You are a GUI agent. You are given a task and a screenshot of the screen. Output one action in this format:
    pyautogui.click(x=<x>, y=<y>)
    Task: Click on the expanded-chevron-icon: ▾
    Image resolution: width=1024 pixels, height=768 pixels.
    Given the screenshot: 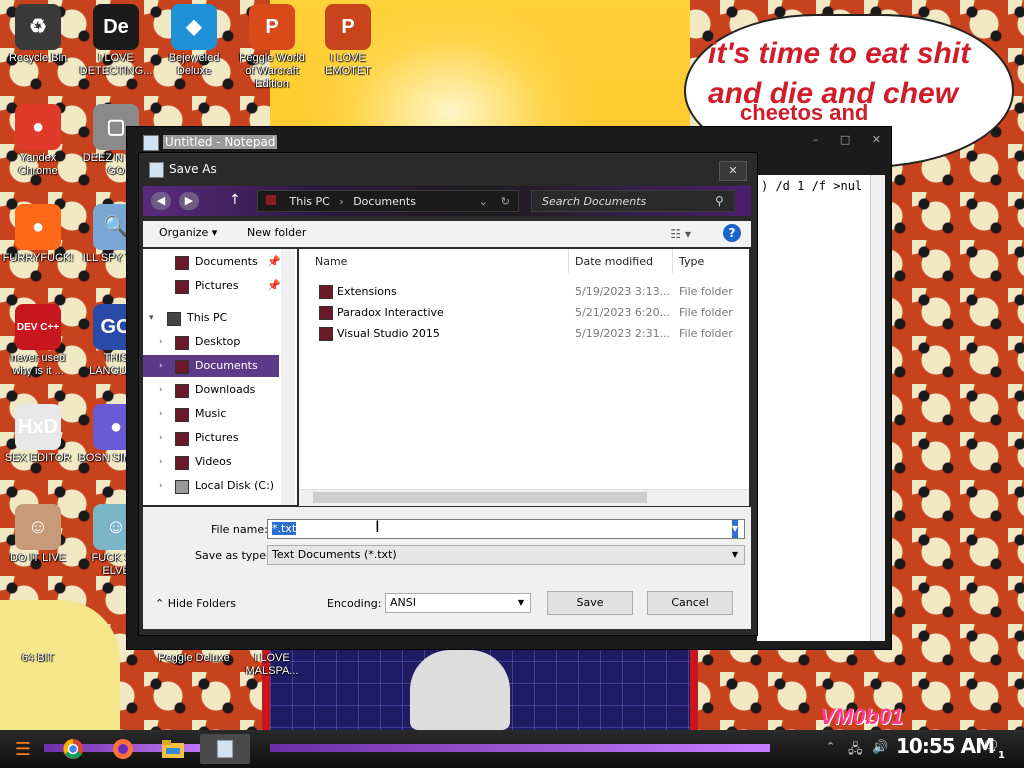 What is the action you would take?
    pyautogui.click(x=151, y=318)
    